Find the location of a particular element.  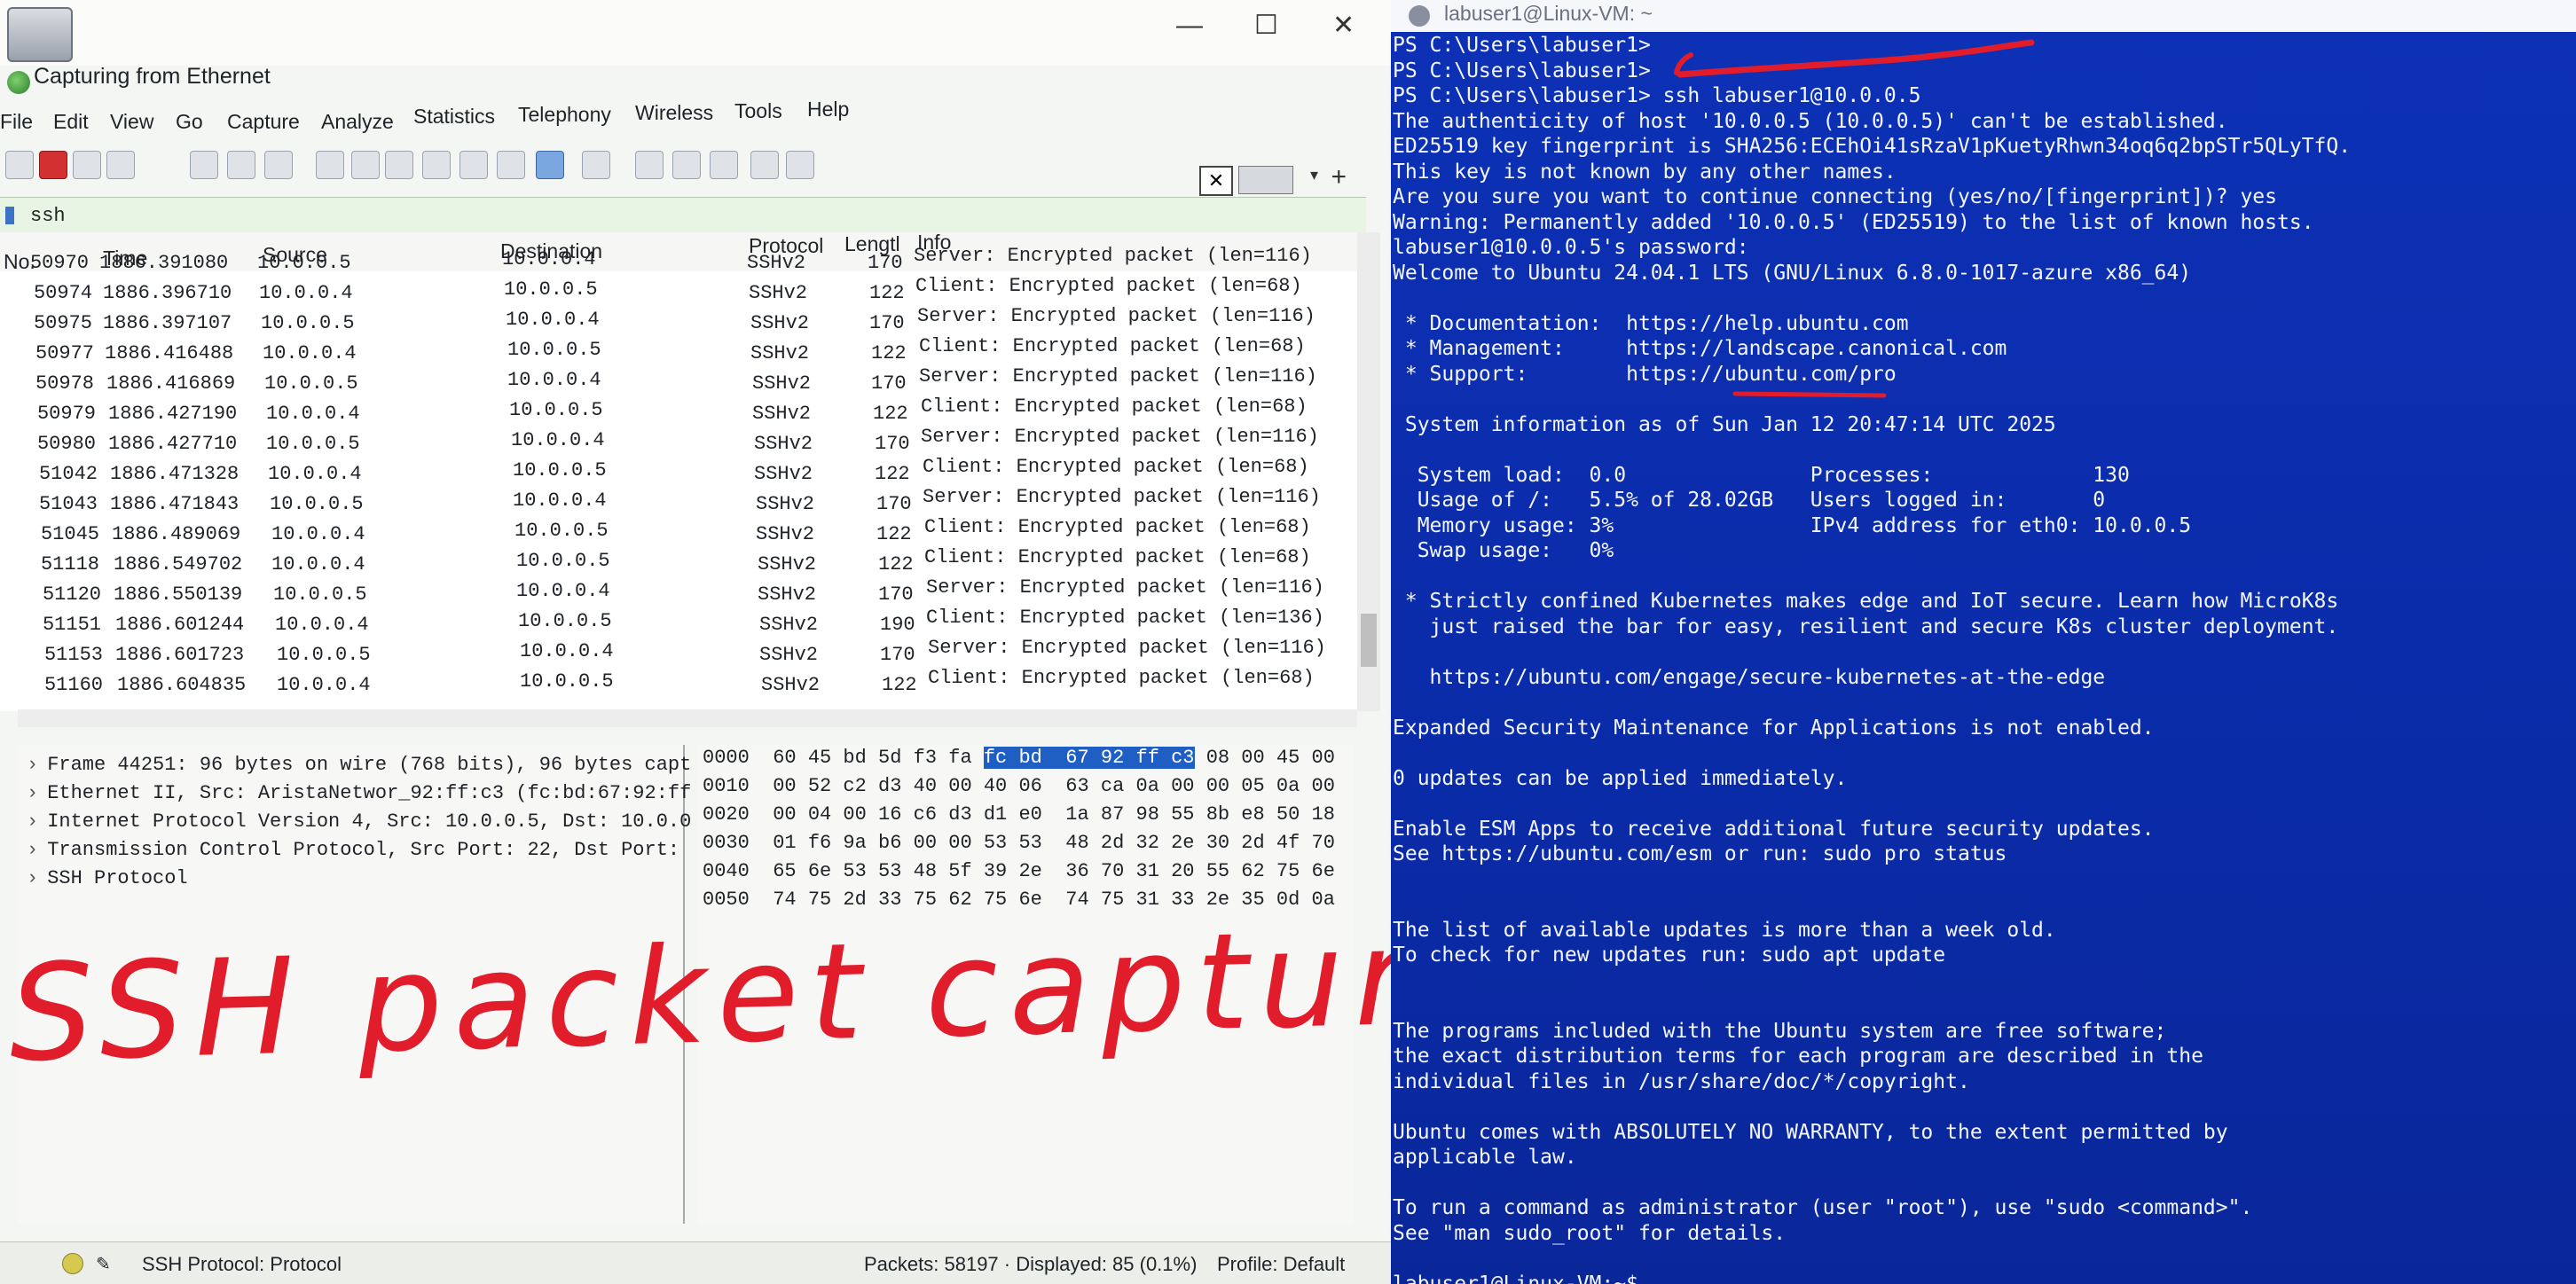

autoscroll-icon is located at coordinates (550, 165).